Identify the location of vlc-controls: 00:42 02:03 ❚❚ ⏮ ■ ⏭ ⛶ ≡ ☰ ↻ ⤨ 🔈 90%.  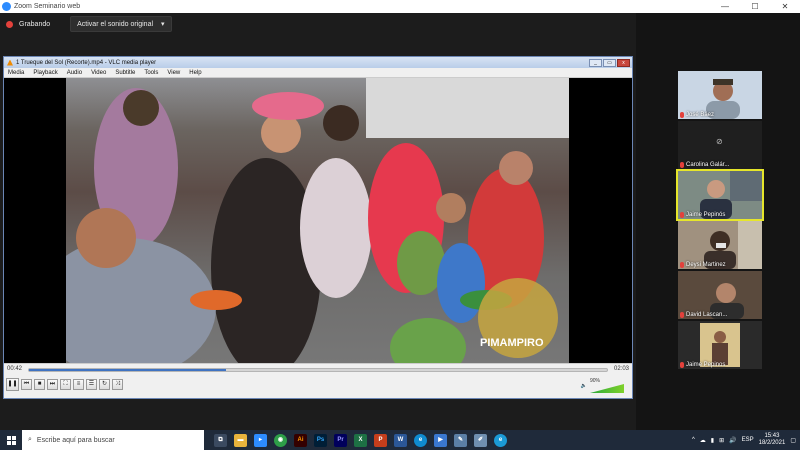
(318, 380).